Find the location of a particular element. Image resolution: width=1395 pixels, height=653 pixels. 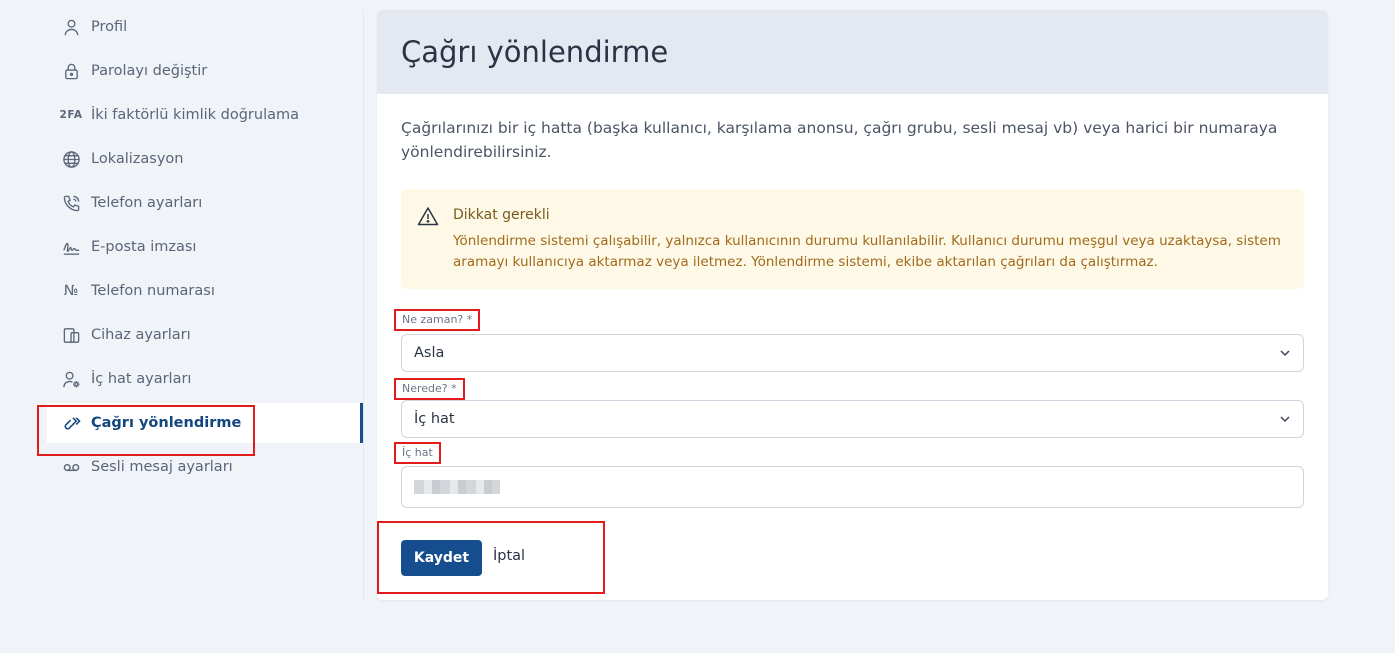

page-title: Çağrı yönlendirme is located at coordinates (535, 52).